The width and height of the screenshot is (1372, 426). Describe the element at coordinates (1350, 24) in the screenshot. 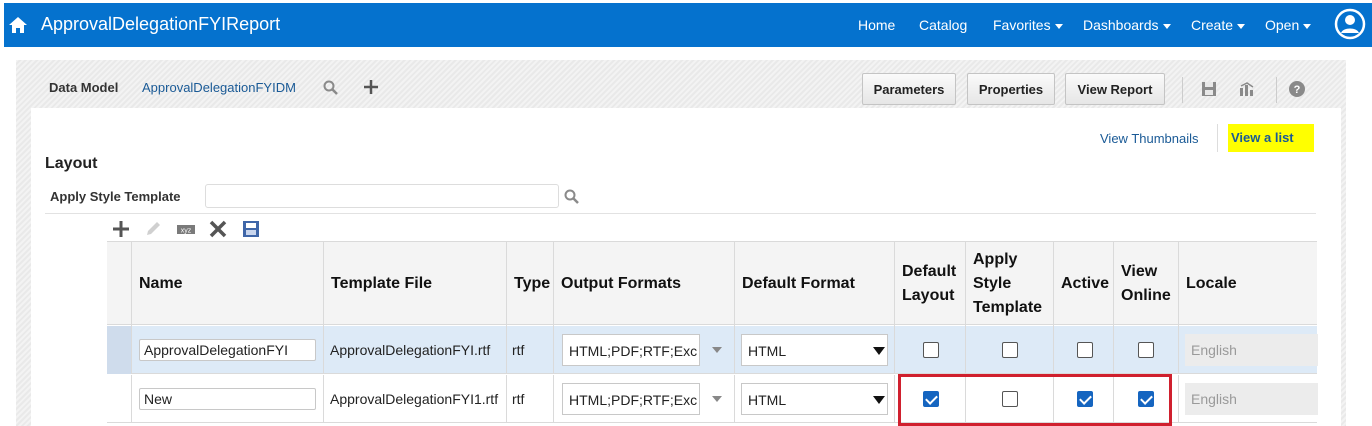

I see `user-avatar-icon` at that location.